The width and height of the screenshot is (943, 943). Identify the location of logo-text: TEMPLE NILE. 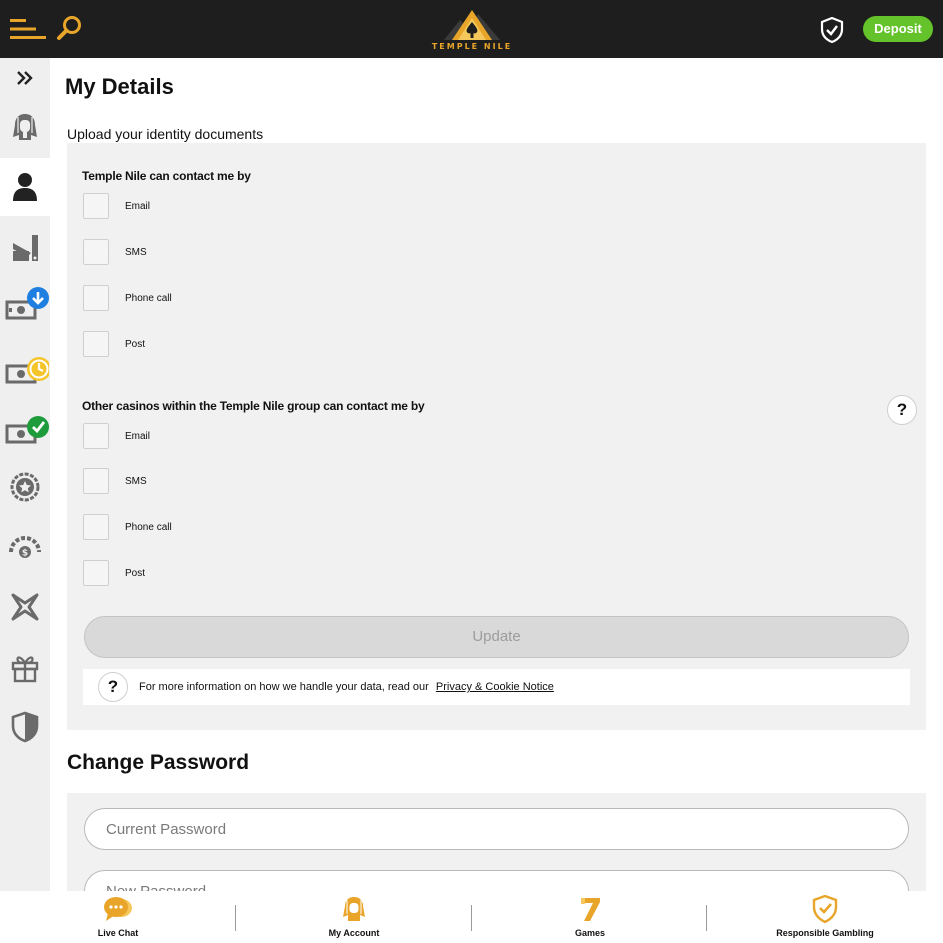
(472, 46).